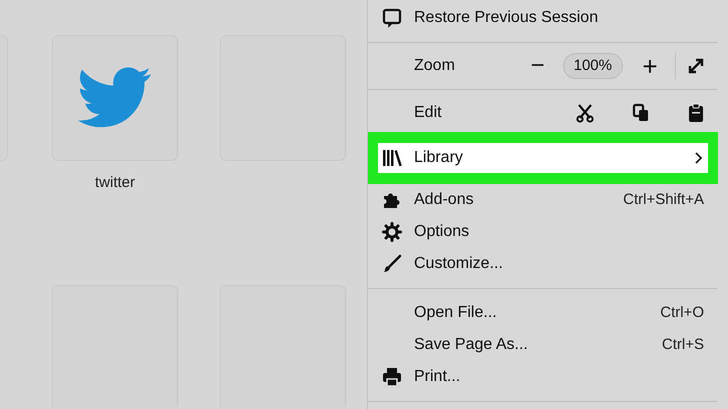 The width and height of the screenshot is (728, 409). I want to click on library-icon, so click(392, 158).